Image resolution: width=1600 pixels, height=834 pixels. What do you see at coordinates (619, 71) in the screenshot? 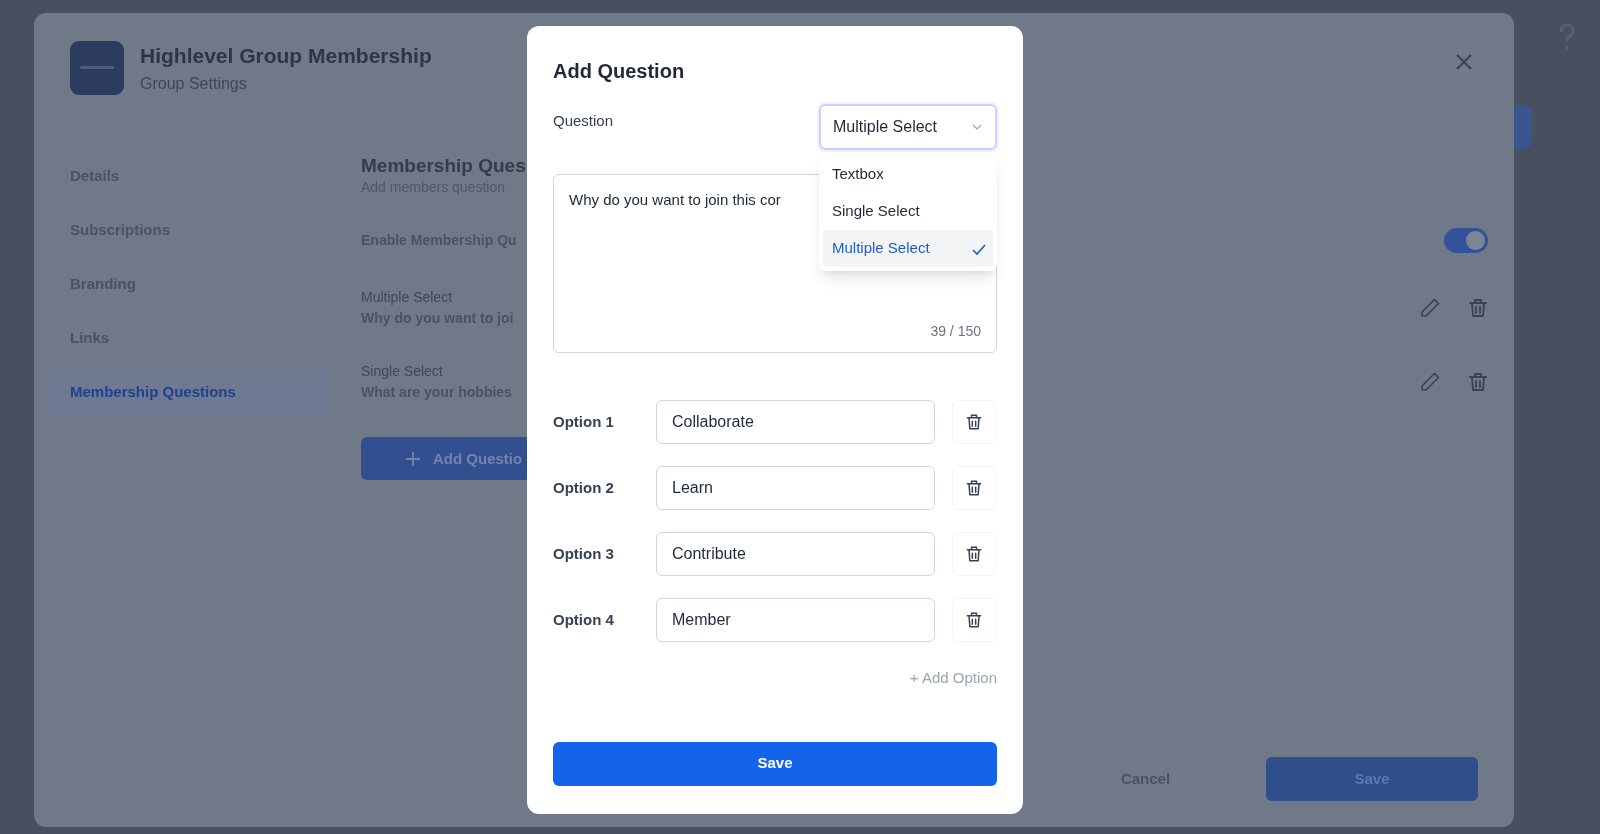
I see `dialog-title: Add Question` at bounding box center [619, 71].